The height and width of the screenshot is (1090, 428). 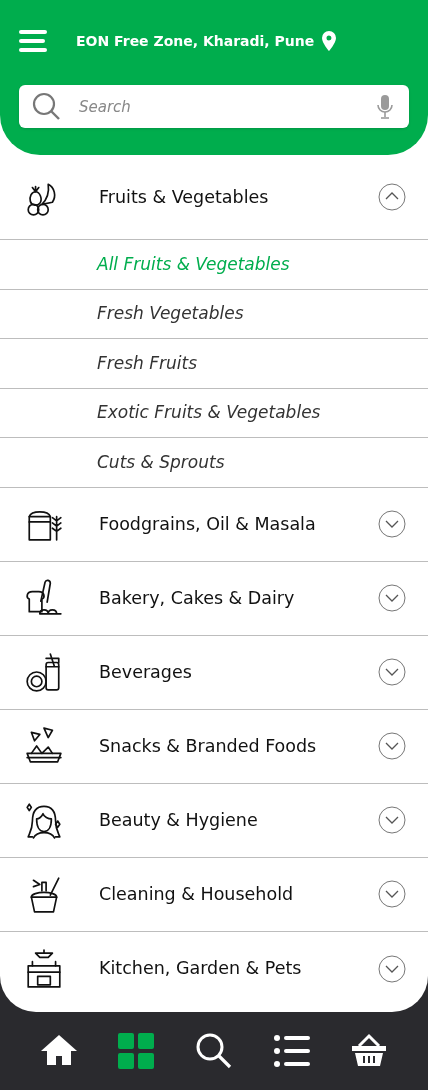 I want to click on category-label: Foodgrains, Oil & Masala, so click(x=238, y=524).